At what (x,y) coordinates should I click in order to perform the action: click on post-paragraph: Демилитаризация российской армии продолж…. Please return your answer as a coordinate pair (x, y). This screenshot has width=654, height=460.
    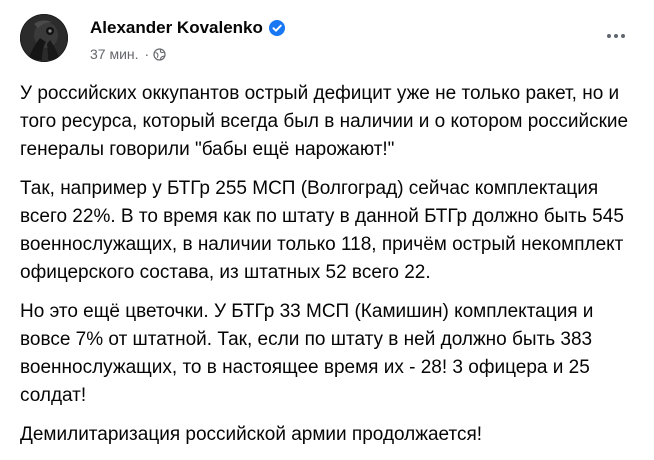
    Looking at the image, I should click on (251, 434).